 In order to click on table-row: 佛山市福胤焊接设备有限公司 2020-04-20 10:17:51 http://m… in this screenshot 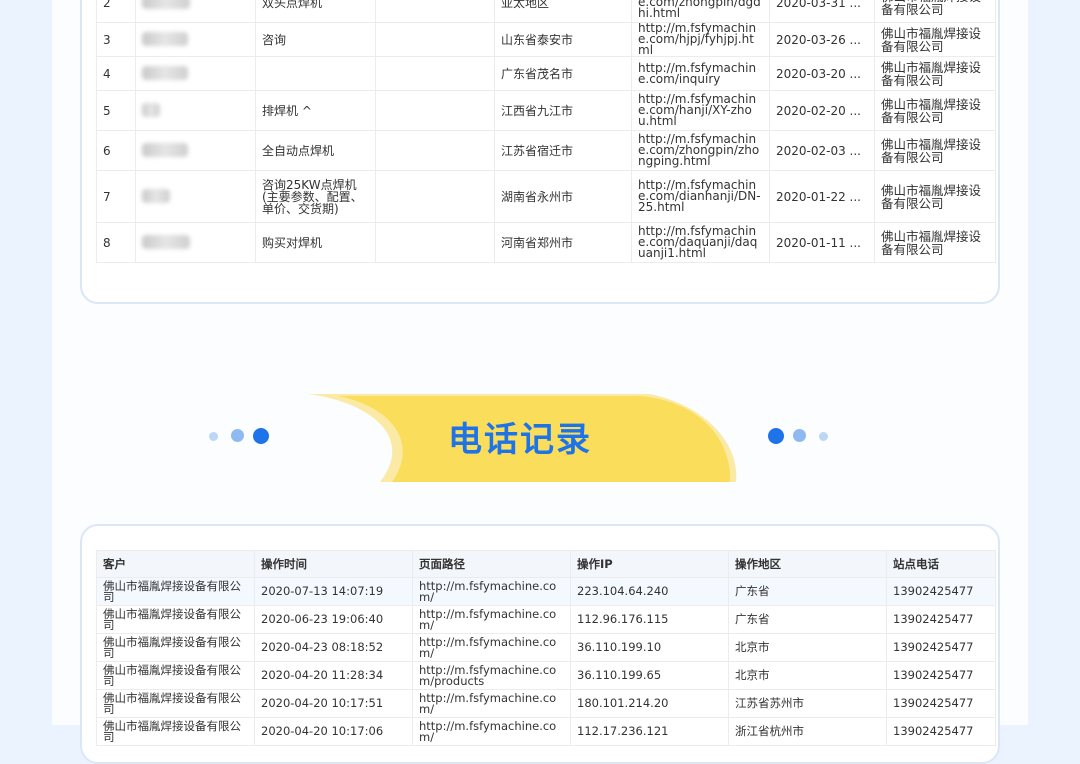, I will do `click(546, 703)`.